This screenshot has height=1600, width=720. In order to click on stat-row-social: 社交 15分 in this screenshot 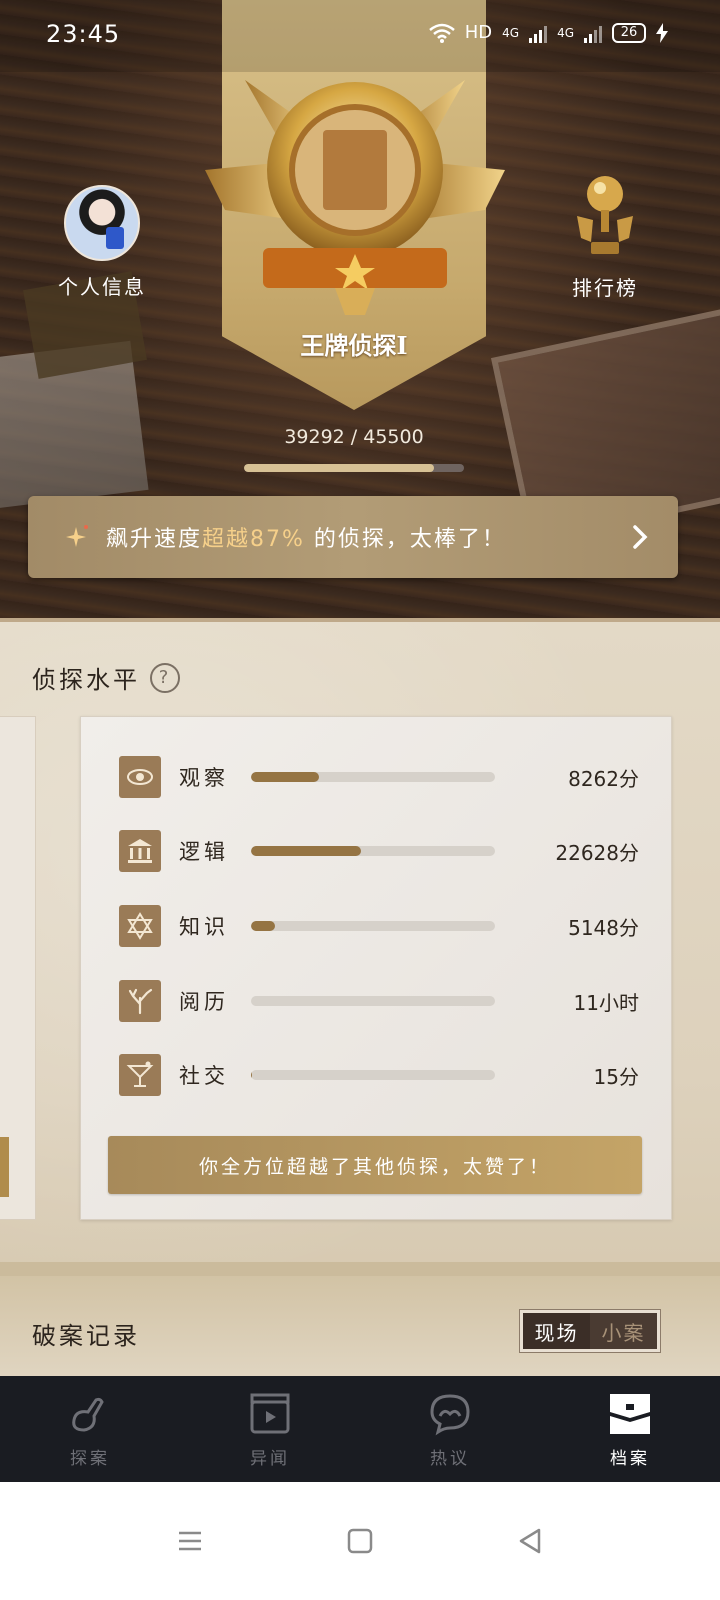, I will do `click(379, 1075)`.